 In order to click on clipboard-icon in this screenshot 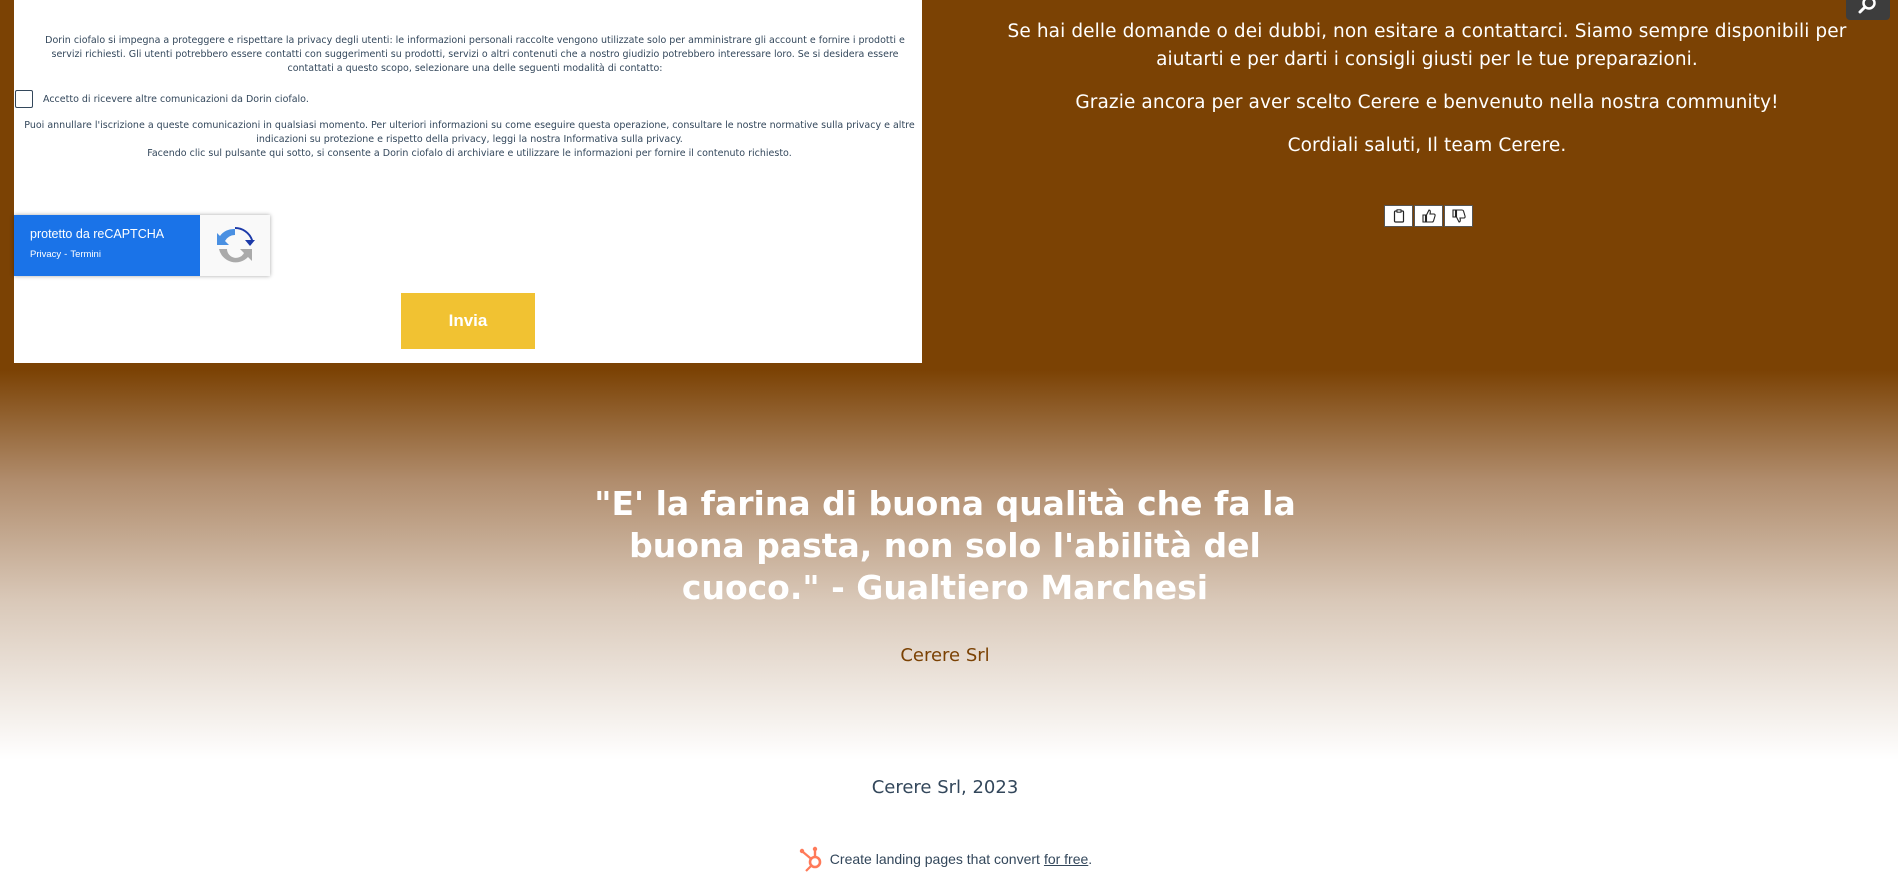, I will do `click(1398, 216)`.